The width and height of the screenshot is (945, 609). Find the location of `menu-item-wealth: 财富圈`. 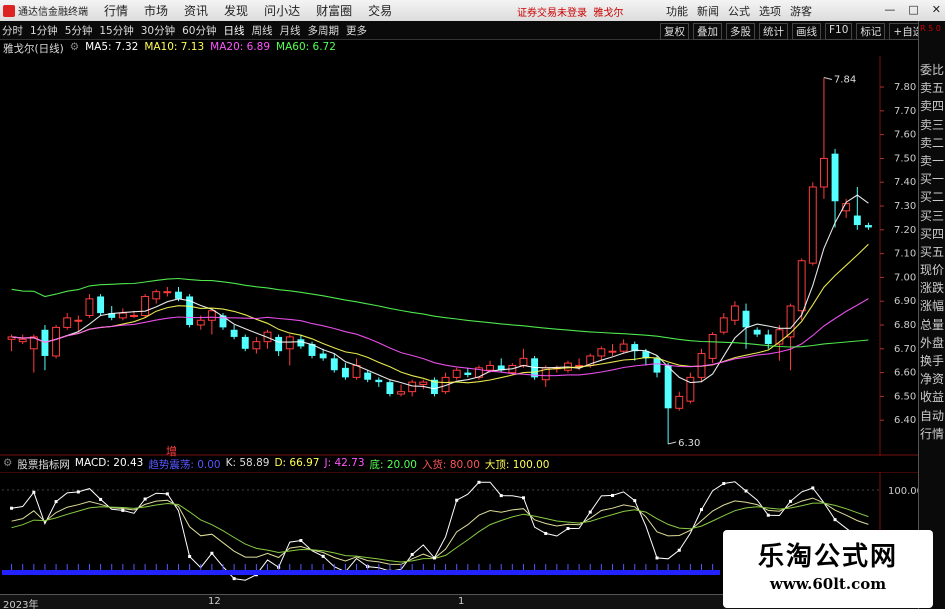

menu-item-wealth: 财富圈 is located at coordinates (334, 10).